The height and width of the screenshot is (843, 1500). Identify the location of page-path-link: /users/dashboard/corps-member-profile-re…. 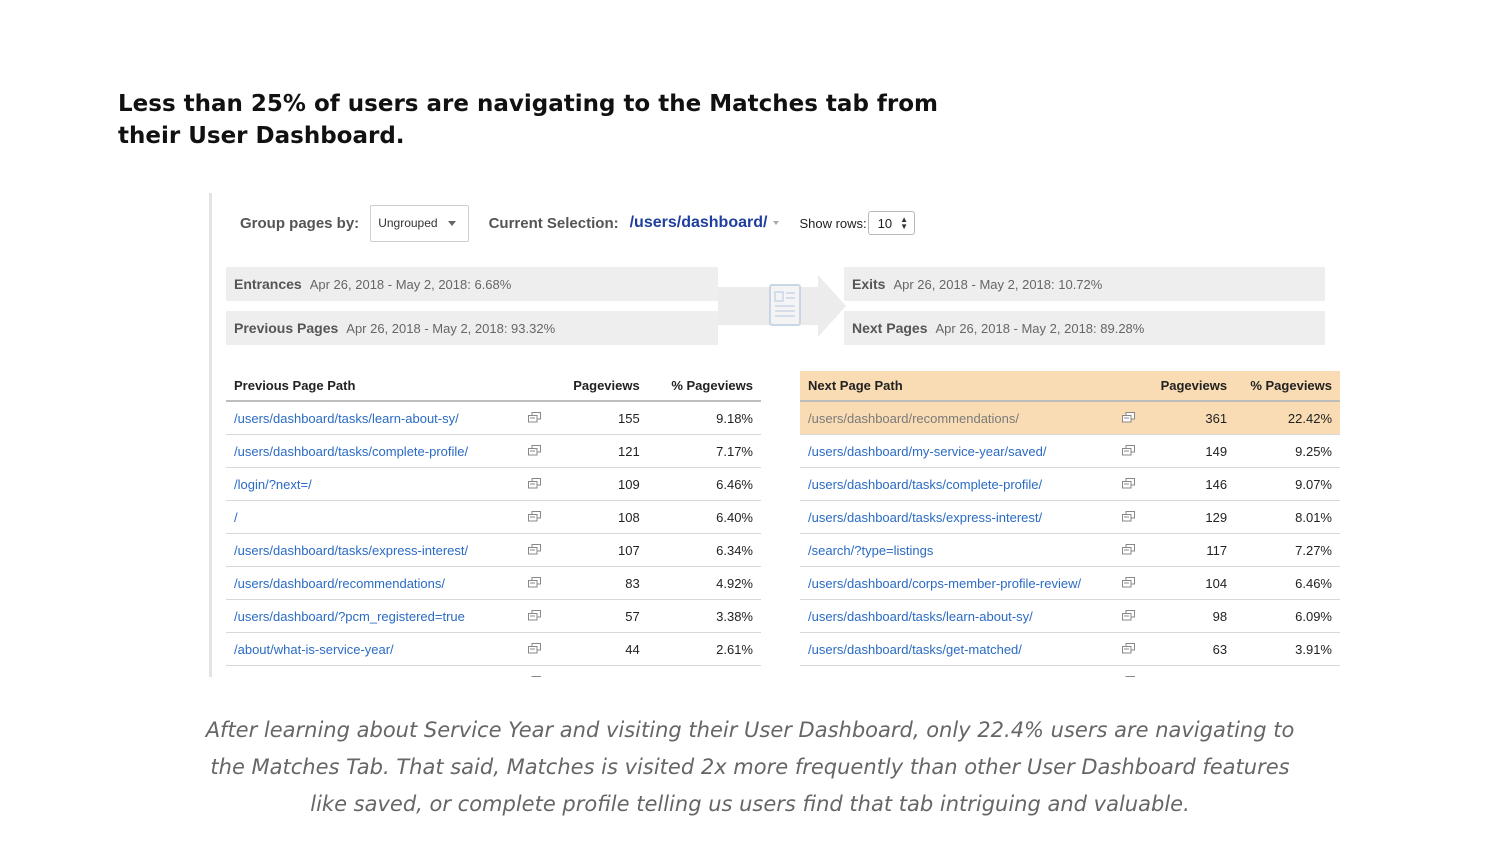
(955, 583).